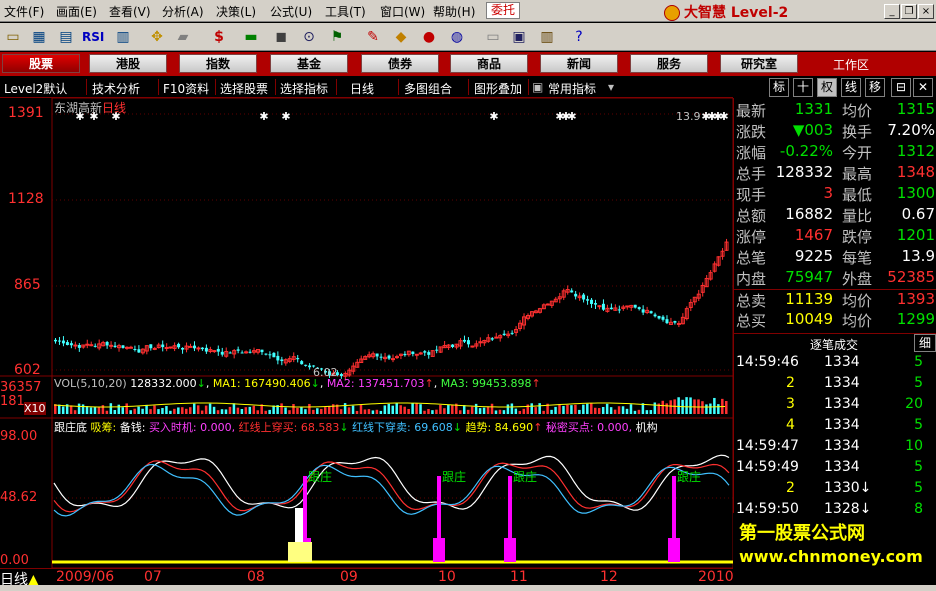 Image resolution: width=936 pixels, height=591 pixels. Describe the element at coordinates (915, 299) in the screenshot. I see `quote-value: 1393` at that location.